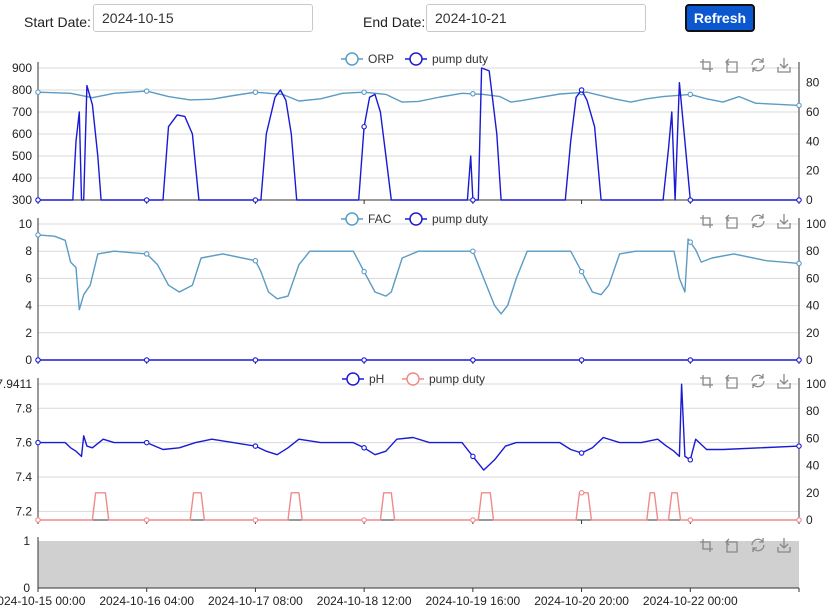  I want to click on x-axis-tick-label: 2024-10-17 08:00, so click(255, 600).